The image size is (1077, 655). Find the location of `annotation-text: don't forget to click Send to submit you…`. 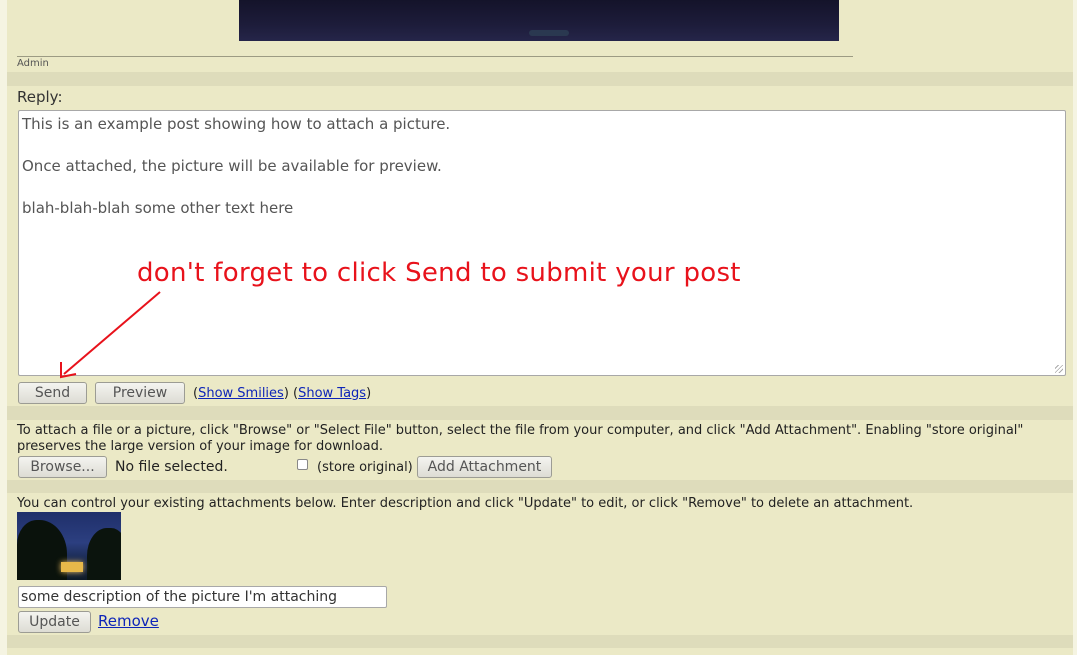

annotation-text: don't forget to click Send to submit you… is located at coordinates (439, 273).